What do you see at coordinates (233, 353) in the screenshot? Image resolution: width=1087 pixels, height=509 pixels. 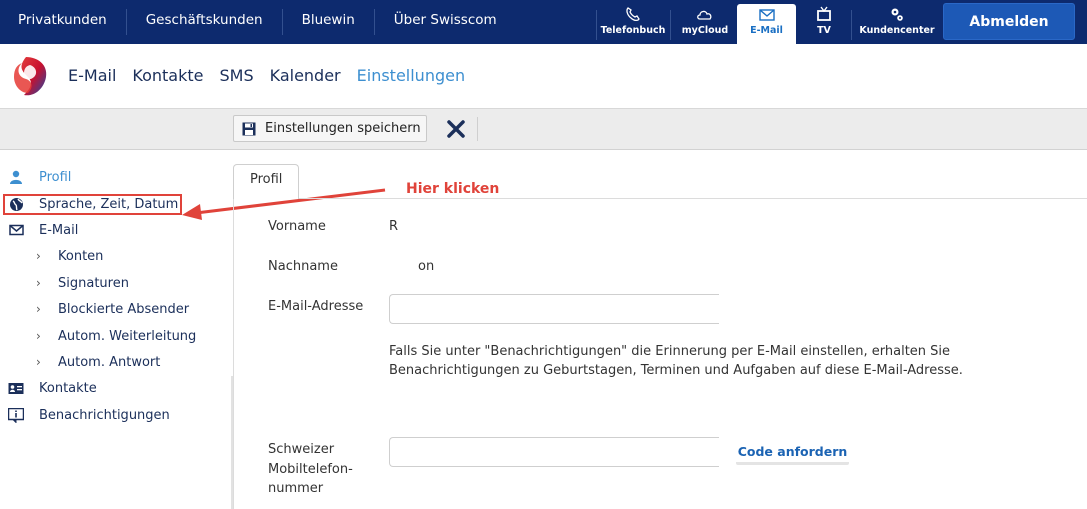 I see `tab-panel-border-left` at bounding box center [233, 353].